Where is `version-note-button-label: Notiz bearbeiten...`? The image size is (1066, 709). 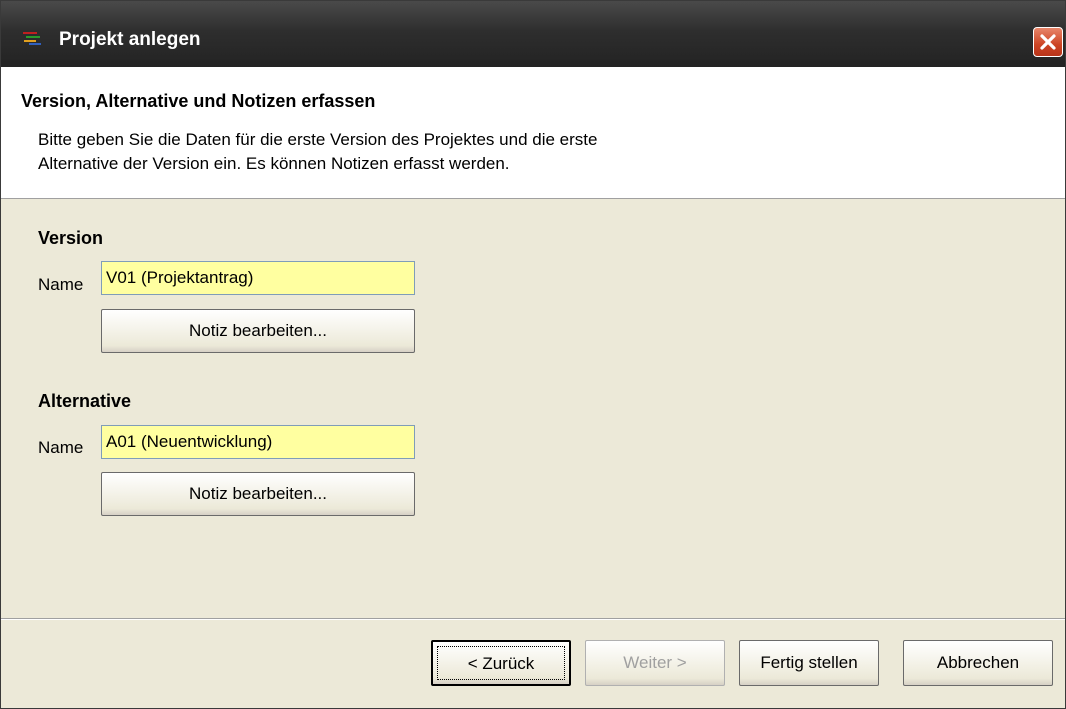
version-note-button-label: Notiz bearbeiten... is located at coordinates (258, 330).